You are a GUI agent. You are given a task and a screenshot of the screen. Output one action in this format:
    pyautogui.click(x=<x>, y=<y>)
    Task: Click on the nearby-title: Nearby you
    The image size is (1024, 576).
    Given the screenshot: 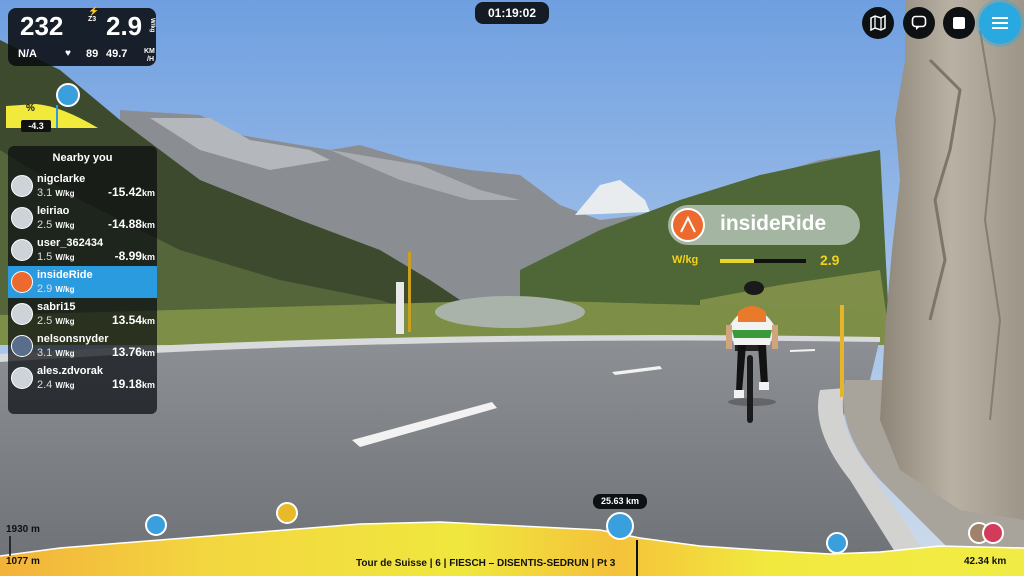 What is the action you would take?
    pyautogui.click(x=82, y=158)
    